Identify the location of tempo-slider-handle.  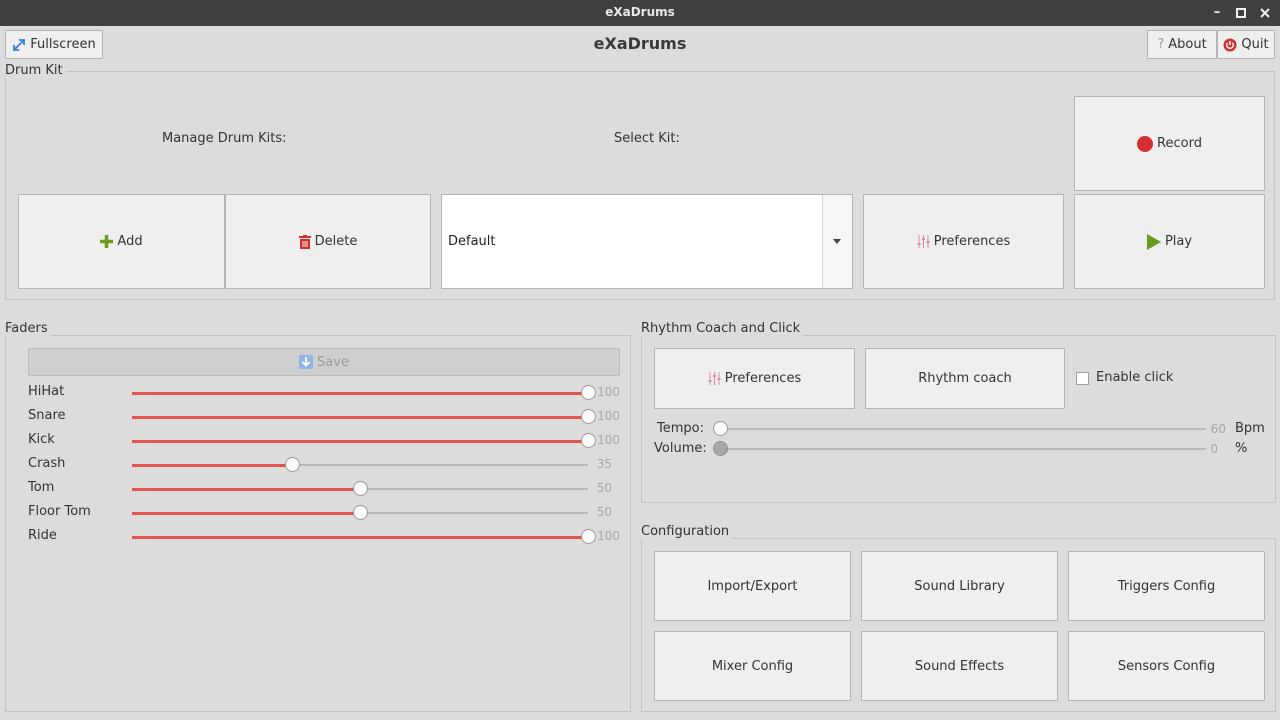
(720, 428).